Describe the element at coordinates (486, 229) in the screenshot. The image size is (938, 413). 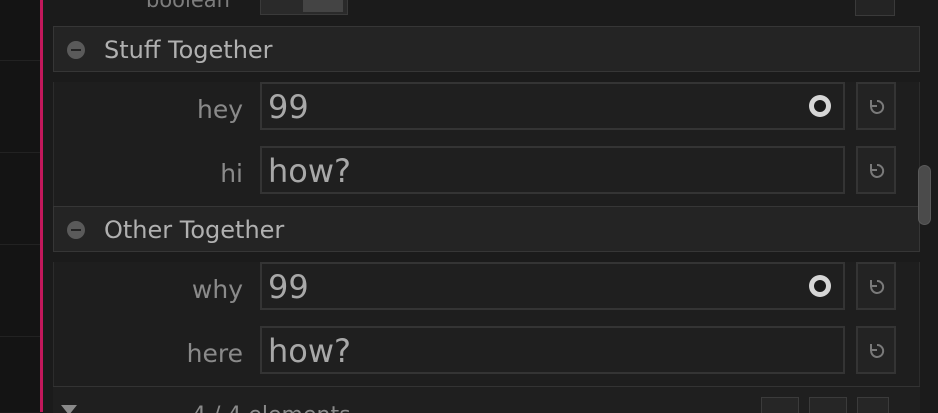
I see `group-header-other-together: Other Together` at that location.